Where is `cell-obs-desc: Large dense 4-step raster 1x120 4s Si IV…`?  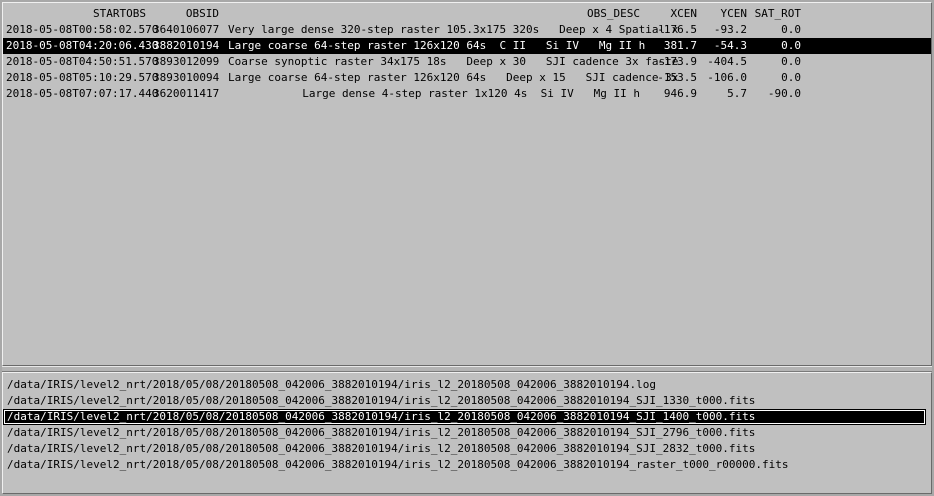
cell-obs-desc: Large dense 4-step raster 1x120 4s Si IV… is located at coordinates (471, 93).